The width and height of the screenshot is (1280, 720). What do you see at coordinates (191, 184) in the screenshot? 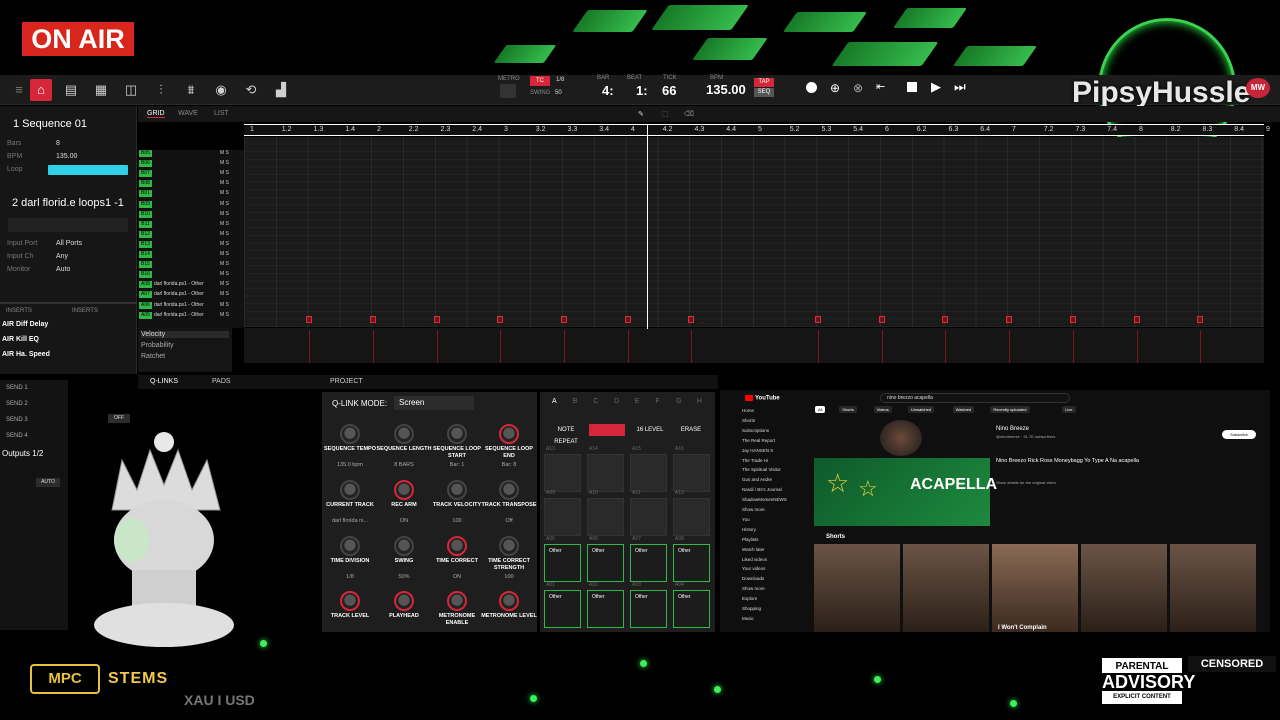
I see `track-row: B08 M S` at bounding box center [191, 184].